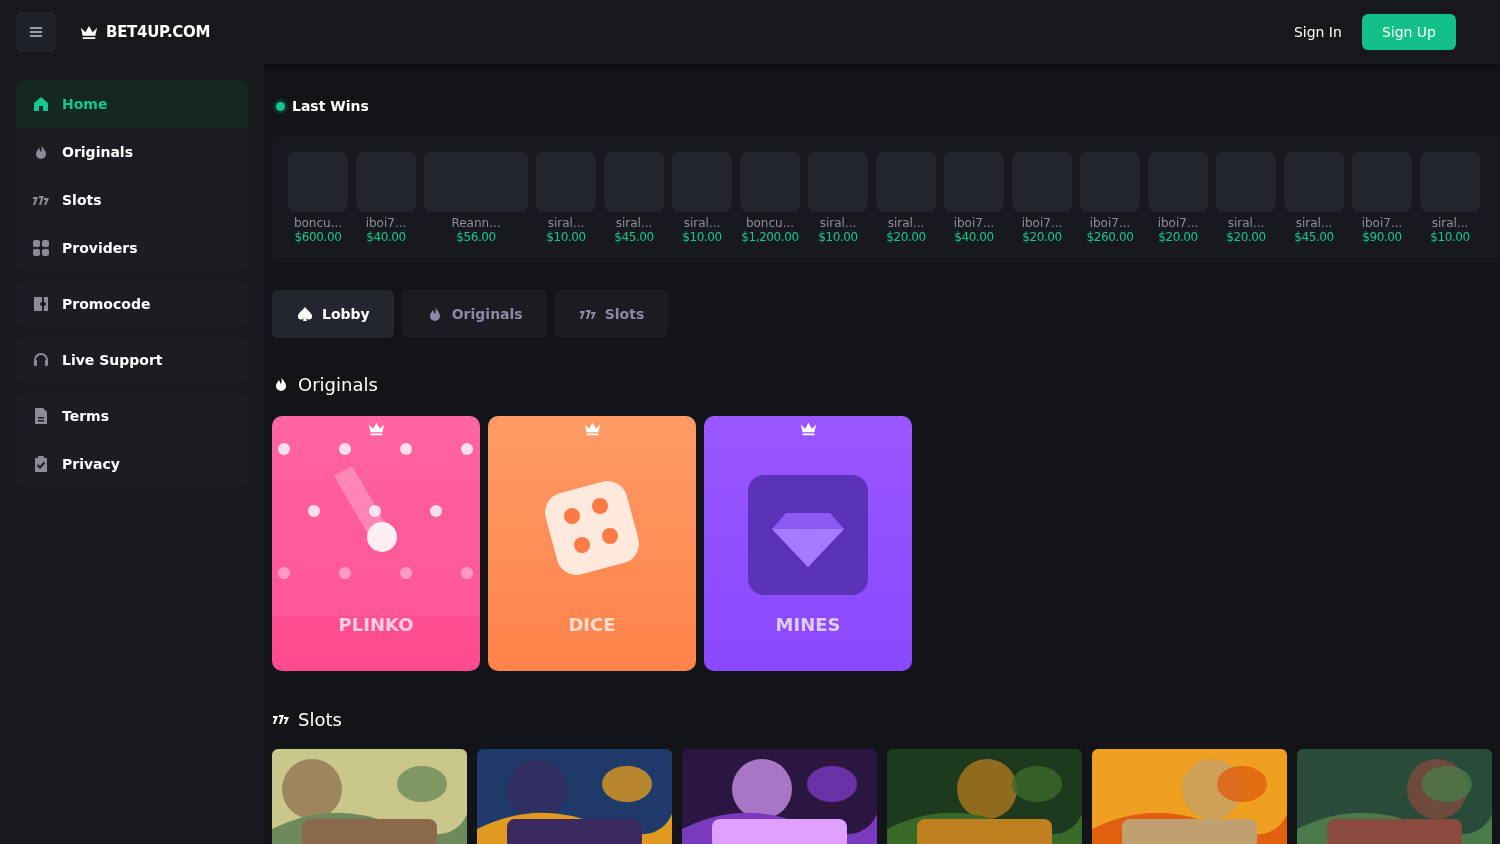  I want to click on logo-text: BET4UP.COM, so click(158, 32).